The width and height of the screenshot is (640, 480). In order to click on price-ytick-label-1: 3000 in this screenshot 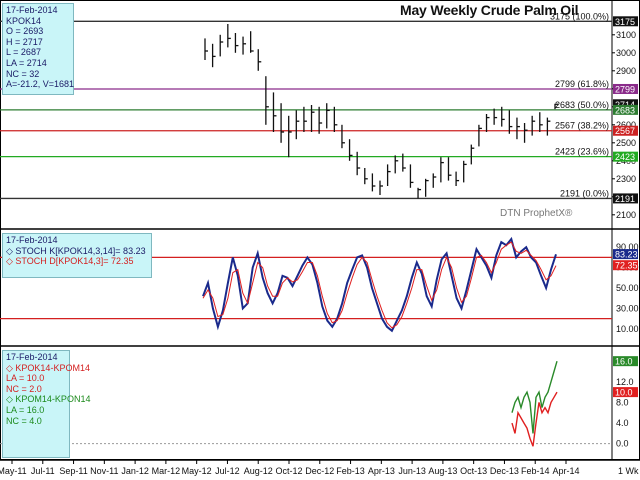, I will do `click(626, 53)`.